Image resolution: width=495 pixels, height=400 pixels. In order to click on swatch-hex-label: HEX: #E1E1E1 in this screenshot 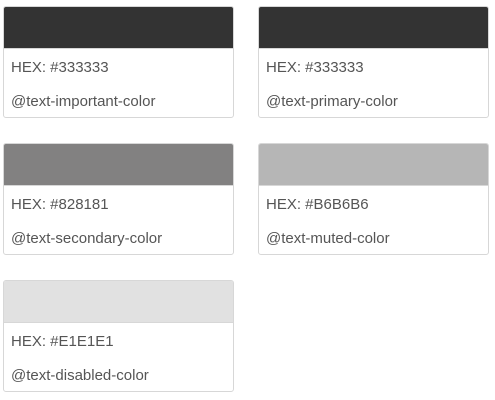, I will do `click(62, 341)`.